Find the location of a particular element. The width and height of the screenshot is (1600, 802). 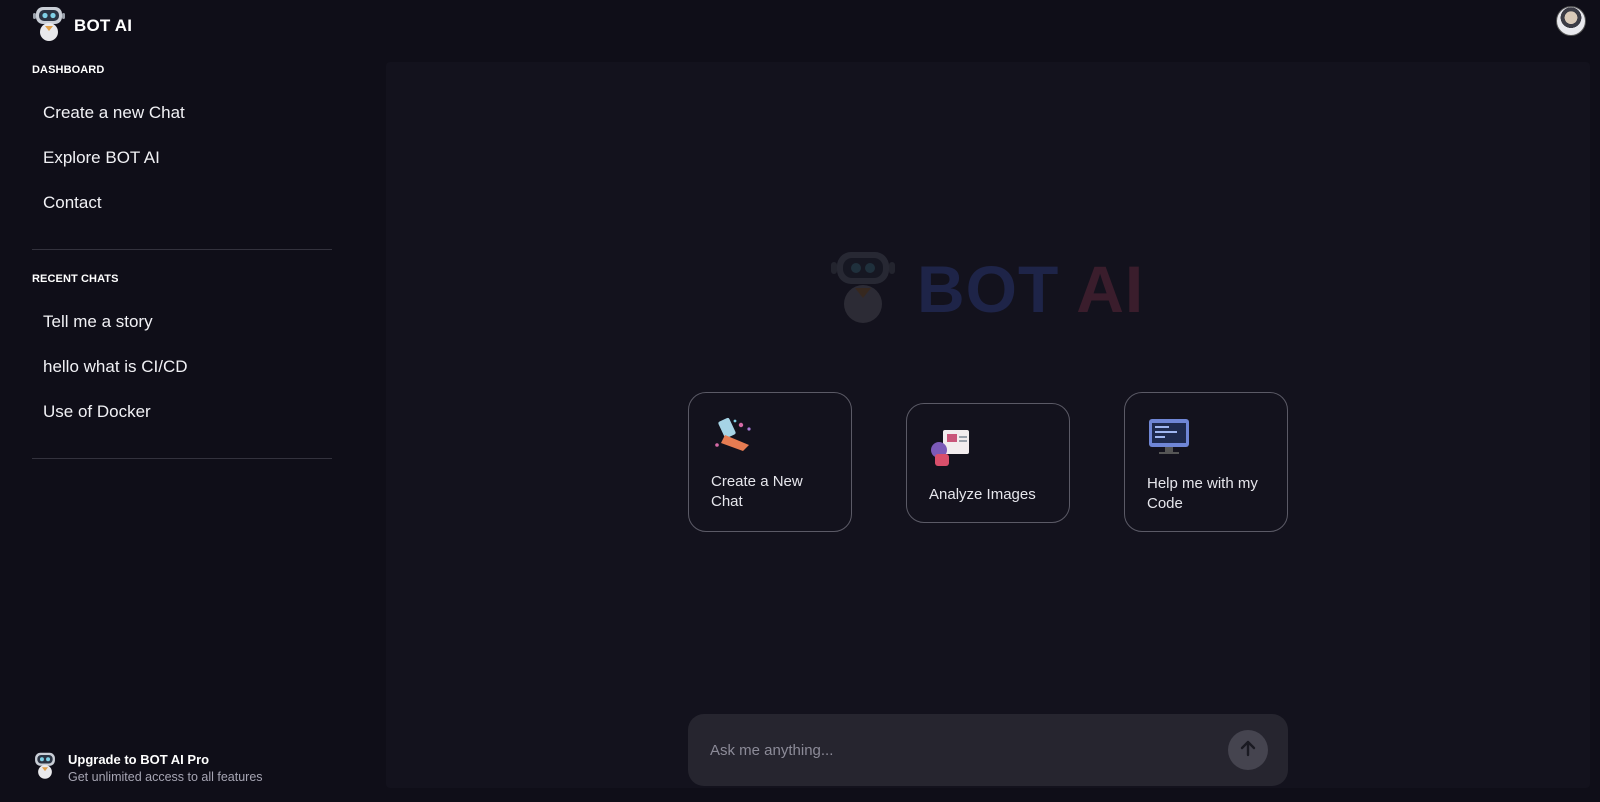

message-input is located at coordinates (969, 750).